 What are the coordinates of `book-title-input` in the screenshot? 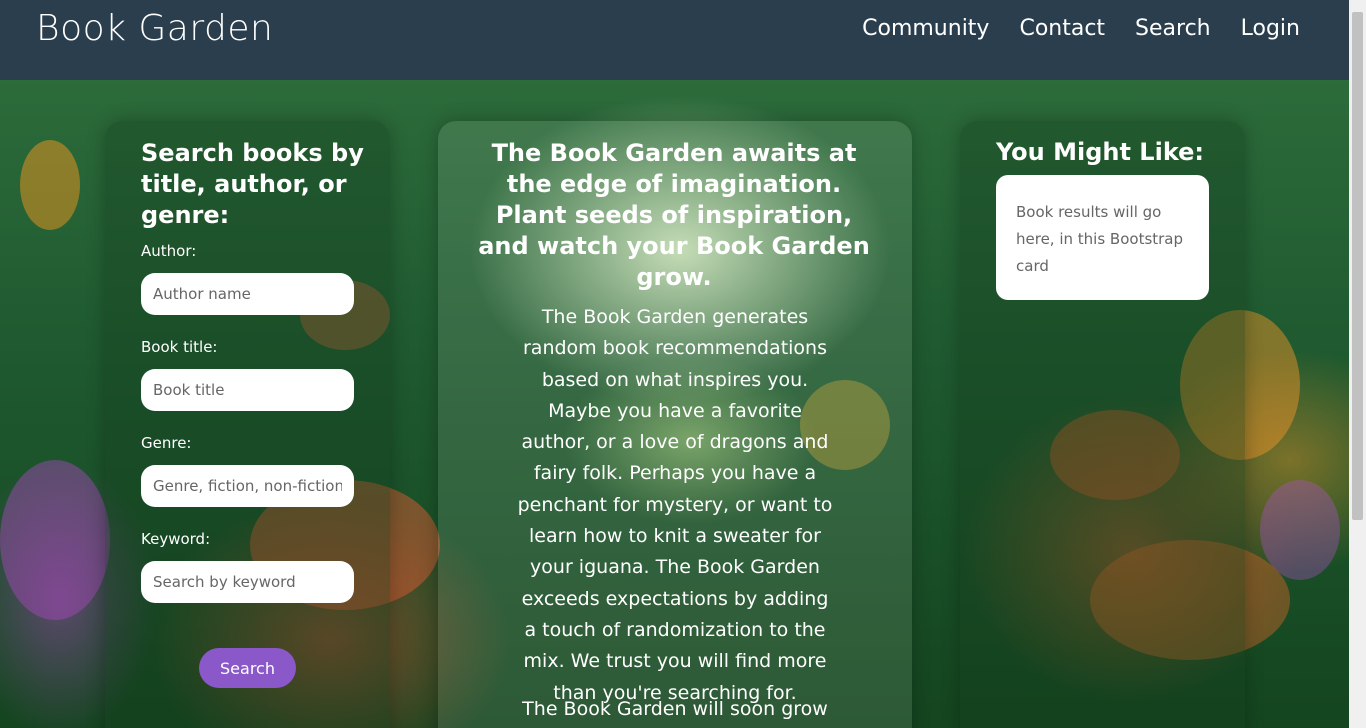 It's located at (247, 390).